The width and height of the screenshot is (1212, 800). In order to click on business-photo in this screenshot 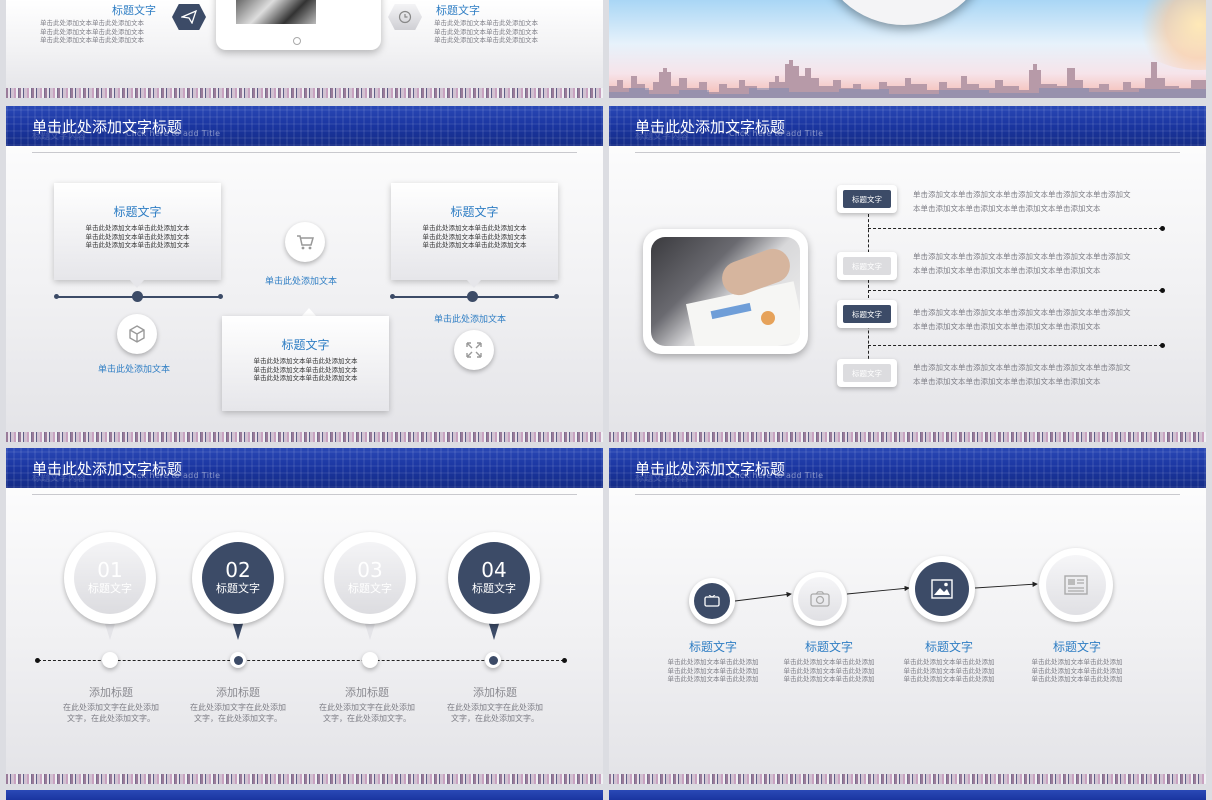, I will do `click(725, 291)`.